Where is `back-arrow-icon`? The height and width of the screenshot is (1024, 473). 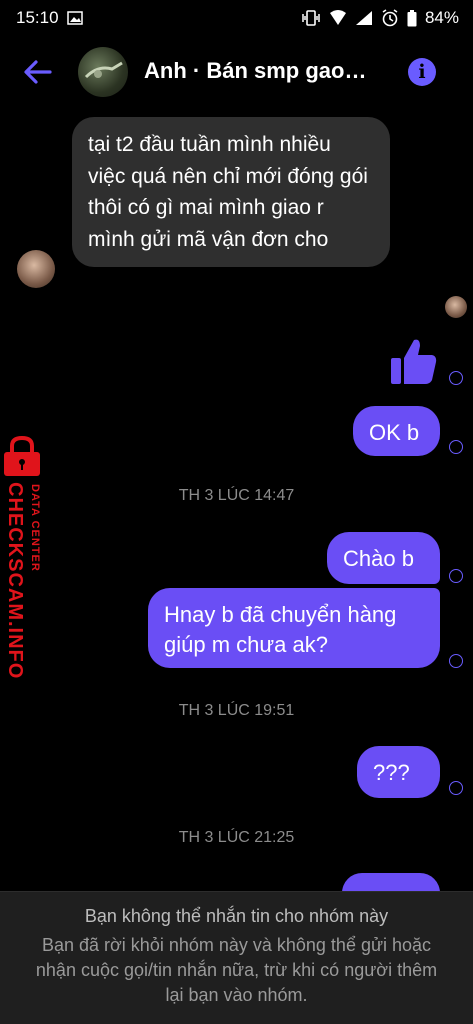 back-arrow-icon is located at coordinates (38, 72).